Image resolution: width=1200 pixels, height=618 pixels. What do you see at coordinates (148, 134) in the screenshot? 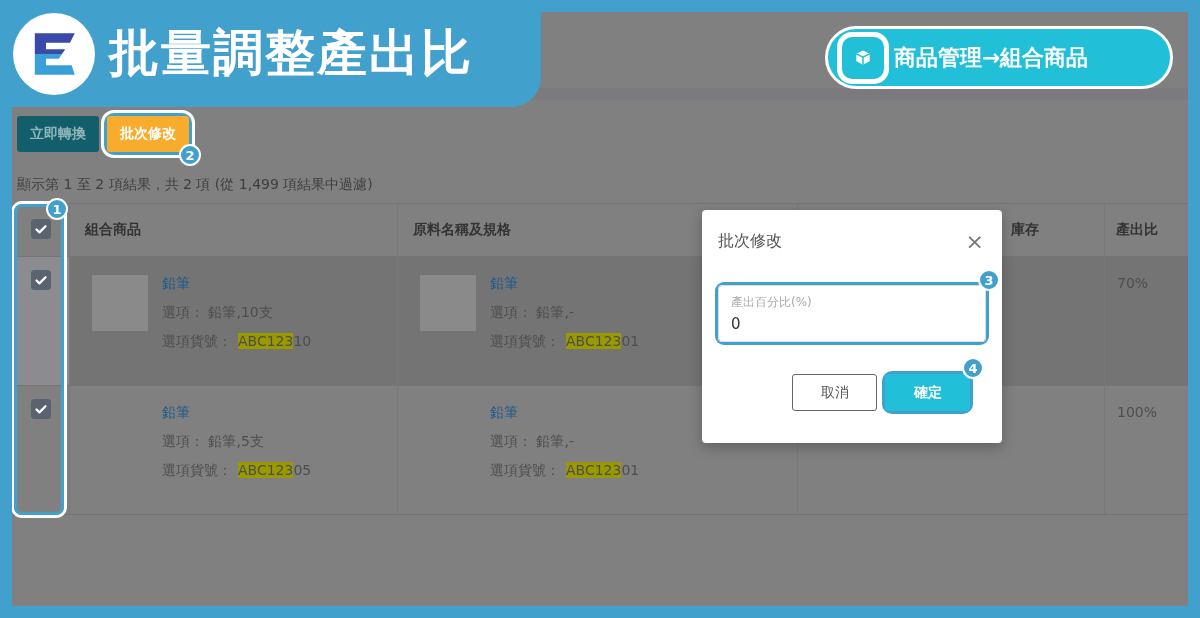
I see `toolbar-button: 批次修改` at bounding box center [148, 134].